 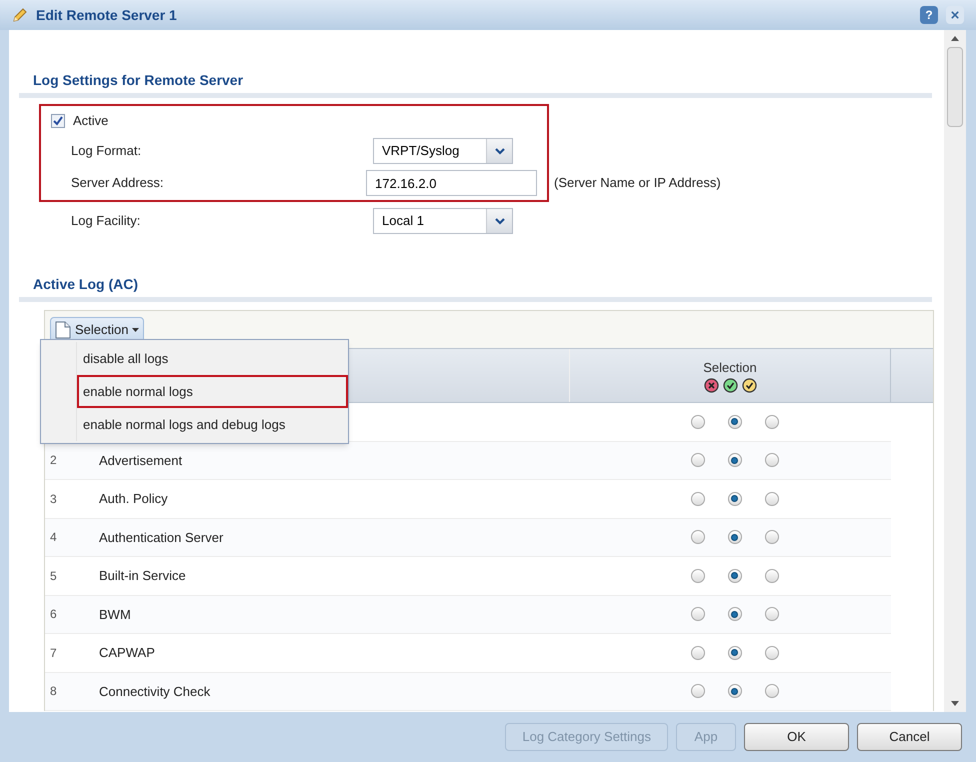 What do you see at coordinates (90, 121) in the screenshot?
I see `field-label: Active` at bounding box center [90, 121].